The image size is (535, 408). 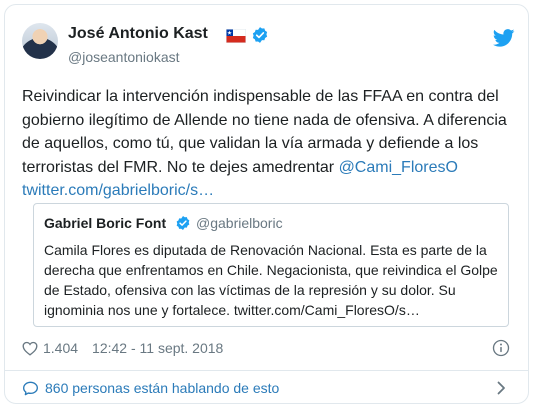 What do you see at coordinates (398, 167) in the screenshot?
I see `mention-link: @Cami_FloresO` at bounding box center [398, 167].